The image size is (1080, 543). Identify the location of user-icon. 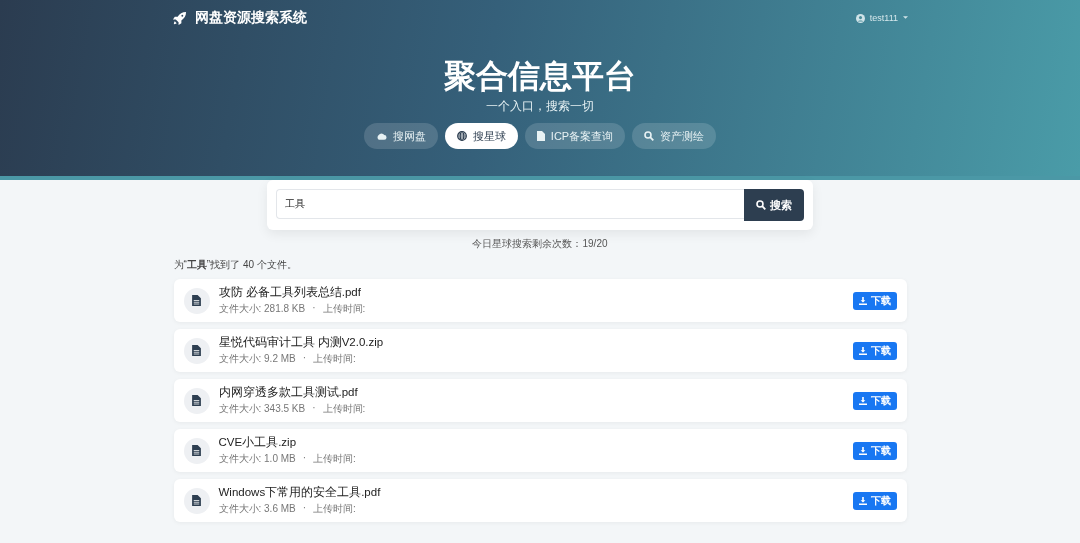
(860, 18).